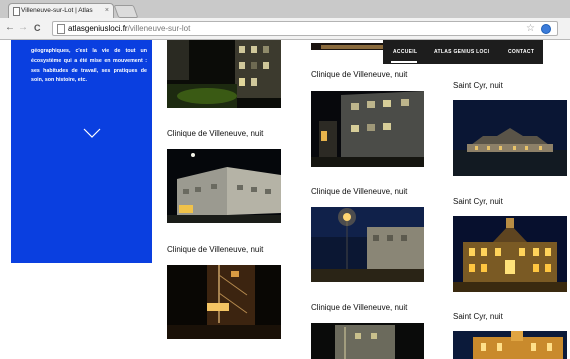 The width and height of the screenshot is (570, 359). Describe the element at coordinates (530, 28) in the screenshot. I see `bookmark-star-icon: ☆` at that location.